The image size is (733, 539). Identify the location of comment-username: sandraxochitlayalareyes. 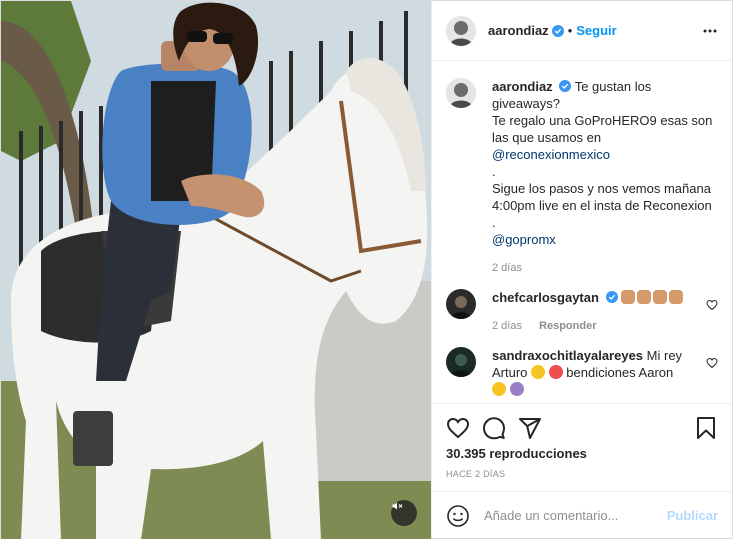
(567, 355).